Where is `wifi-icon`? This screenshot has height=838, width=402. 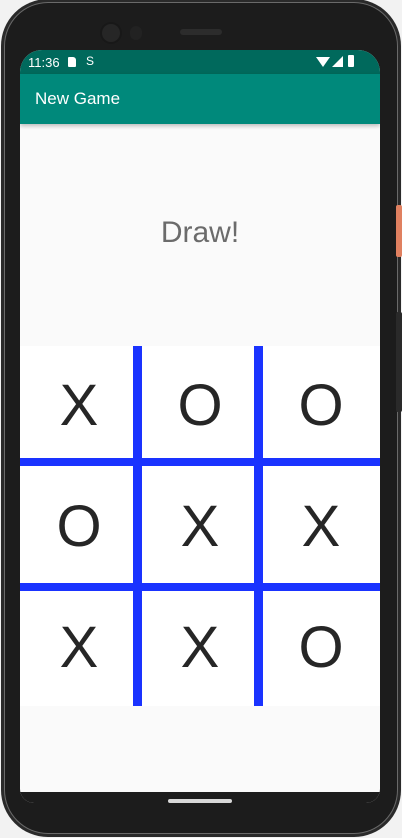
wifi-icon is located at coordinates (323, 62).